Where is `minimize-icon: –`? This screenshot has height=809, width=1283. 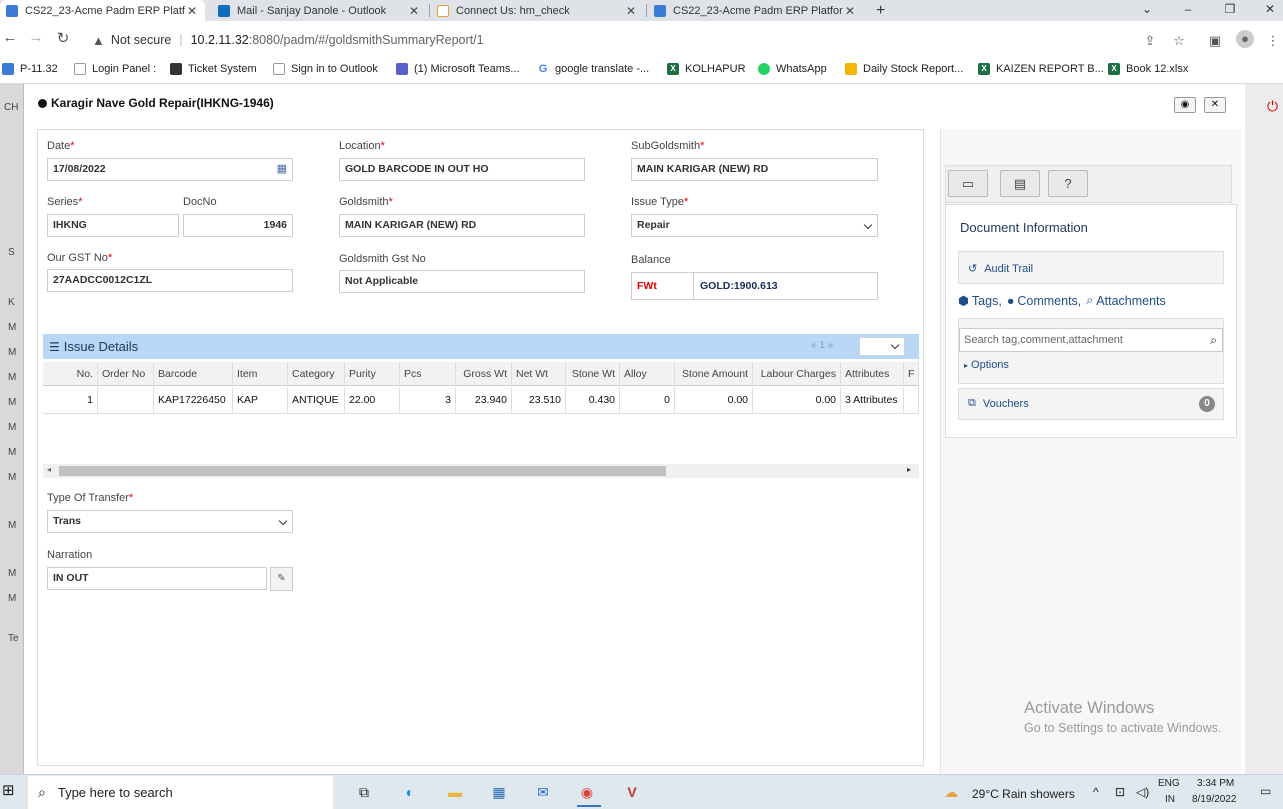
minimize-icon: – is located at coordinates (1188, 10).